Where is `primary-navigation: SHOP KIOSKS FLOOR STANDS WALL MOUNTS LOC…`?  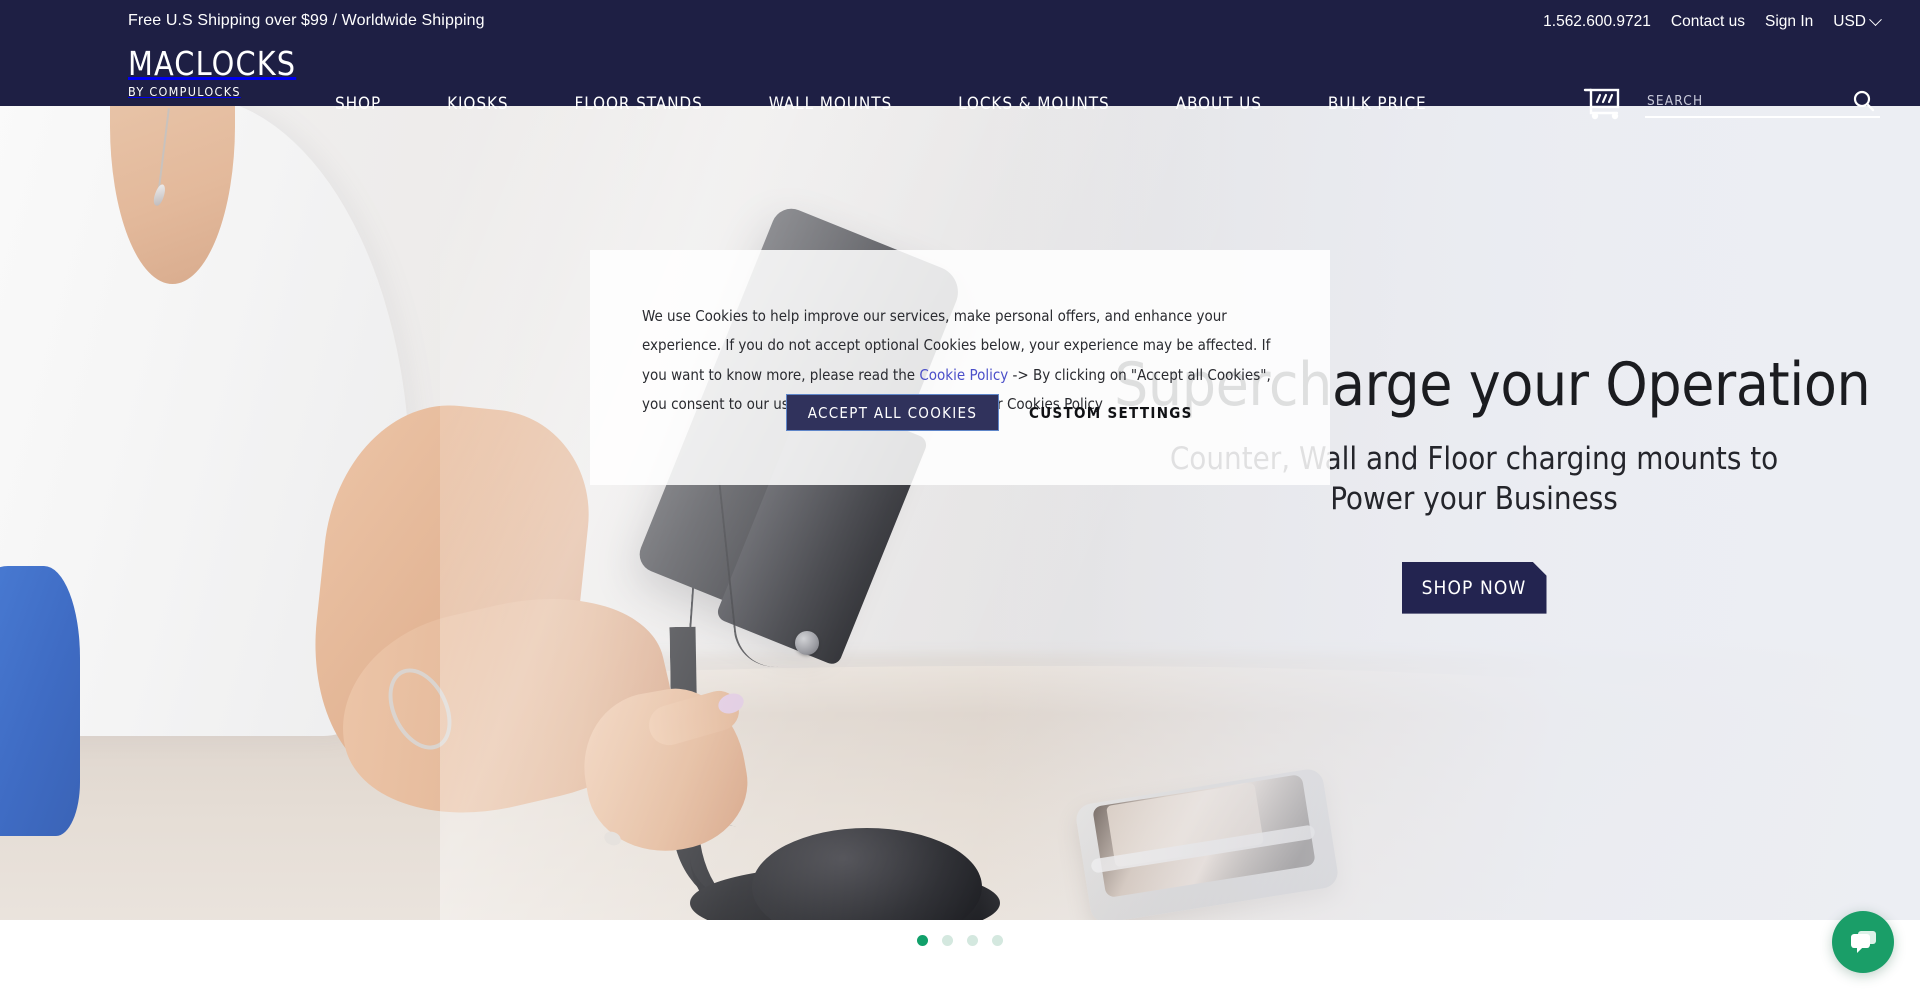 primary-navigation: SHOP KIOSKS FLOOR STANDS WALL MOUNTS LOC… is located at coordinates (897, 104).